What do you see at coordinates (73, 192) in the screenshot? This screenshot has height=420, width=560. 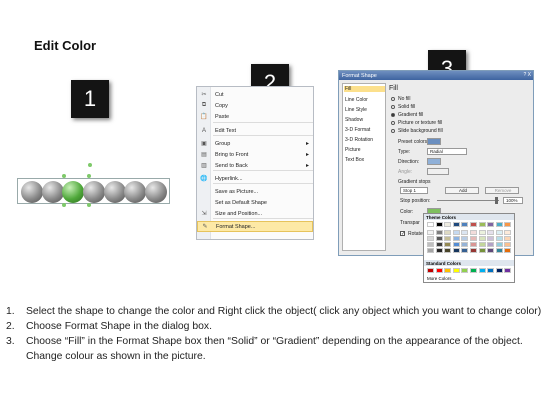 I see `ball-shape-selected` at bounding box center [73, 192].